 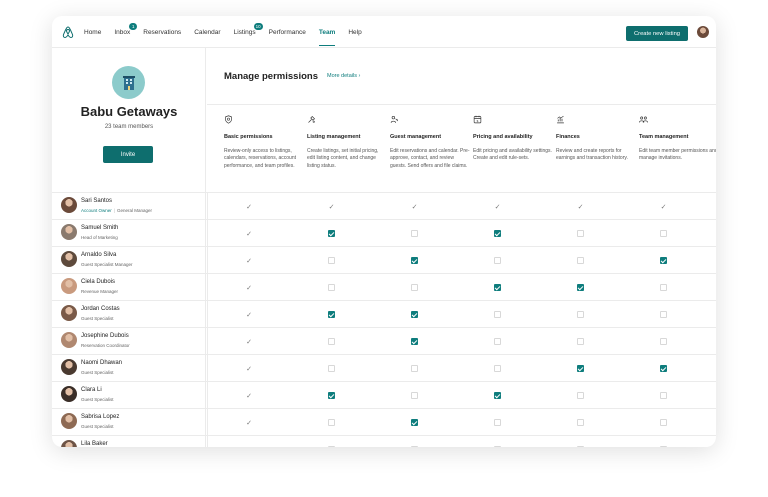 I want to click on member-cell: Jordan Costas Guest Specialist, so click(x=129, y=314).